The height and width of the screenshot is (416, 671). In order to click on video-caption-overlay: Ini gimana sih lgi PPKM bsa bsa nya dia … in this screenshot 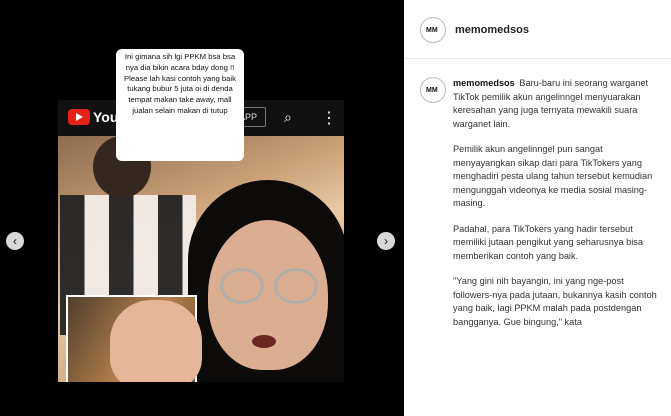, I will do `click(180, 105)`.